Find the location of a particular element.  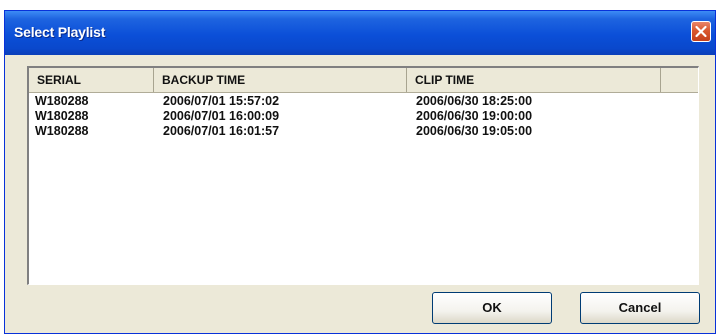

backup-time-cell: 2006/07/01 16:00:09 is located at coordinates (221, 116).